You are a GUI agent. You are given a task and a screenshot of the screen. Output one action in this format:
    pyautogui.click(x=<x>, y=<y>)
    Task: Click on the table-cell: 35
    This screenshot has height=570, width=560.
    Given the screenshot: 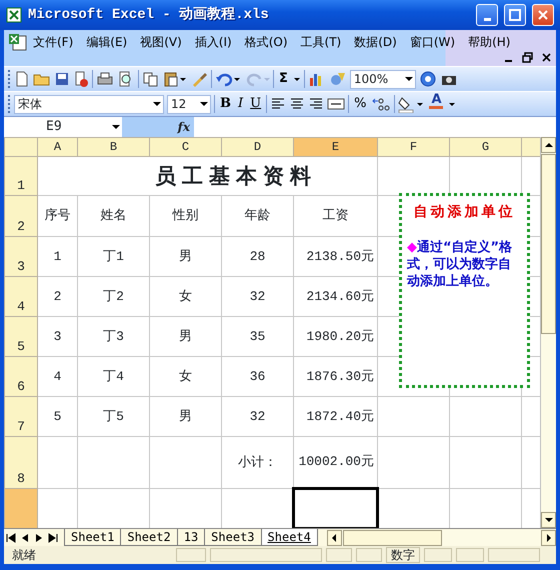 What is the action you would take?
    pyautogui.click(x=258, y=336)
    